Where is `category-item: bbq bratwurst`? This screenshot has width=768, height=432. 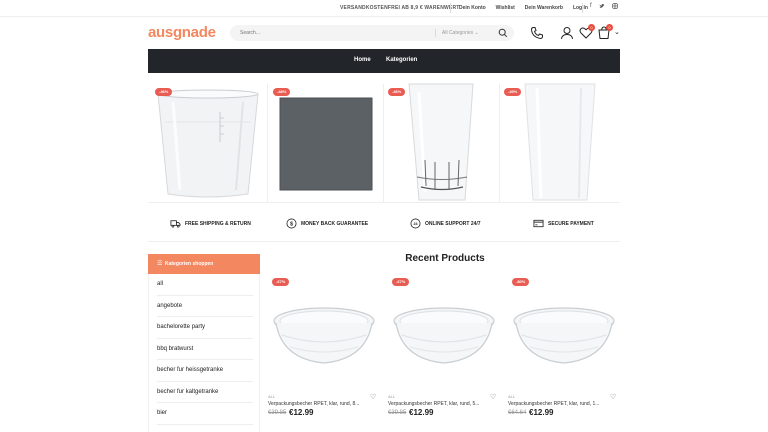 category-item: bbq bratwurst is located at coordinates (205, 349).